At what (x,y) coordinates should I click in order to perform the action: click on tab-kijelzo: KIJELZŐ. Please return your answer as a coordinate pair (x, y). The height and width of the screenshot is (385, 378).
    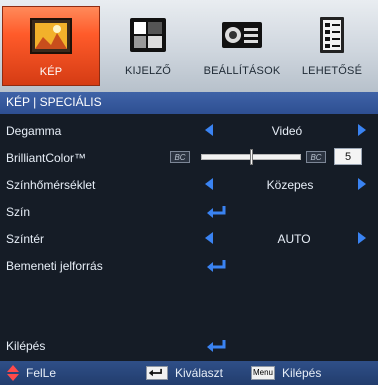
    Looking at the image, I should click on (148, 46).